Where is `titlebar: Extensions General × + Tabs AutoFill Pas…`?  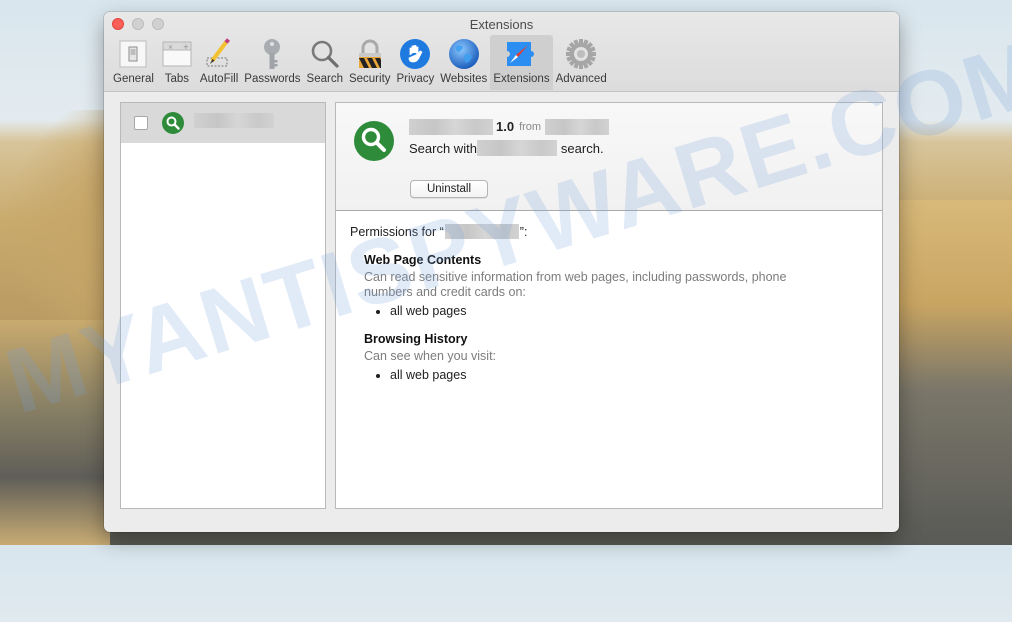
titlebar: Extensions General × + Tabs AutoFill Pas… is located at coordinates (501, 52).